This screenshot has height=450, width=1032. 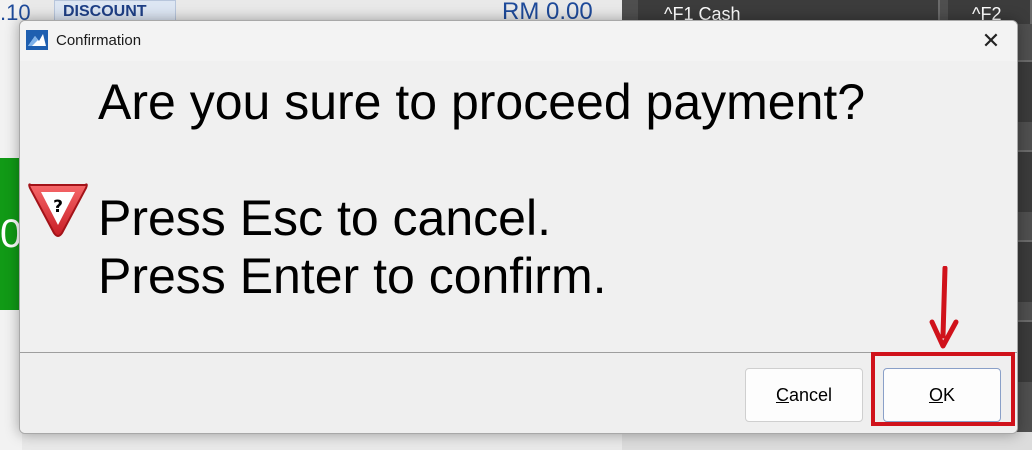 I want to click on close-icon: ✕, so click(x=991, y=40).